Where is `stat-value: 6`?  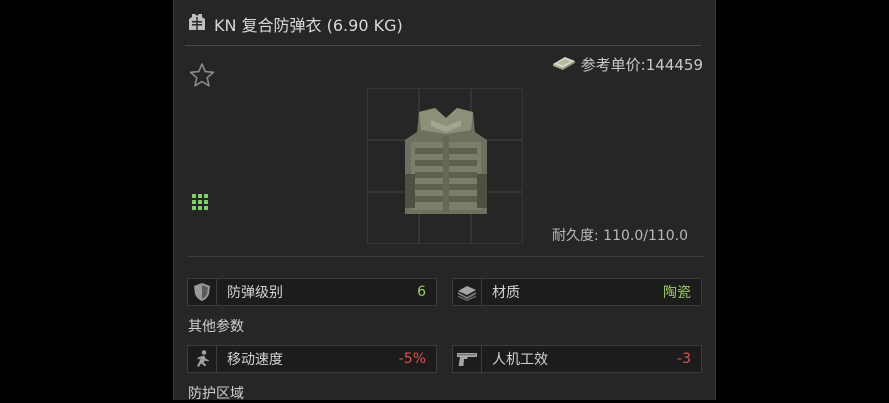
stat-value: 6 is located at coordinates (421, 292).